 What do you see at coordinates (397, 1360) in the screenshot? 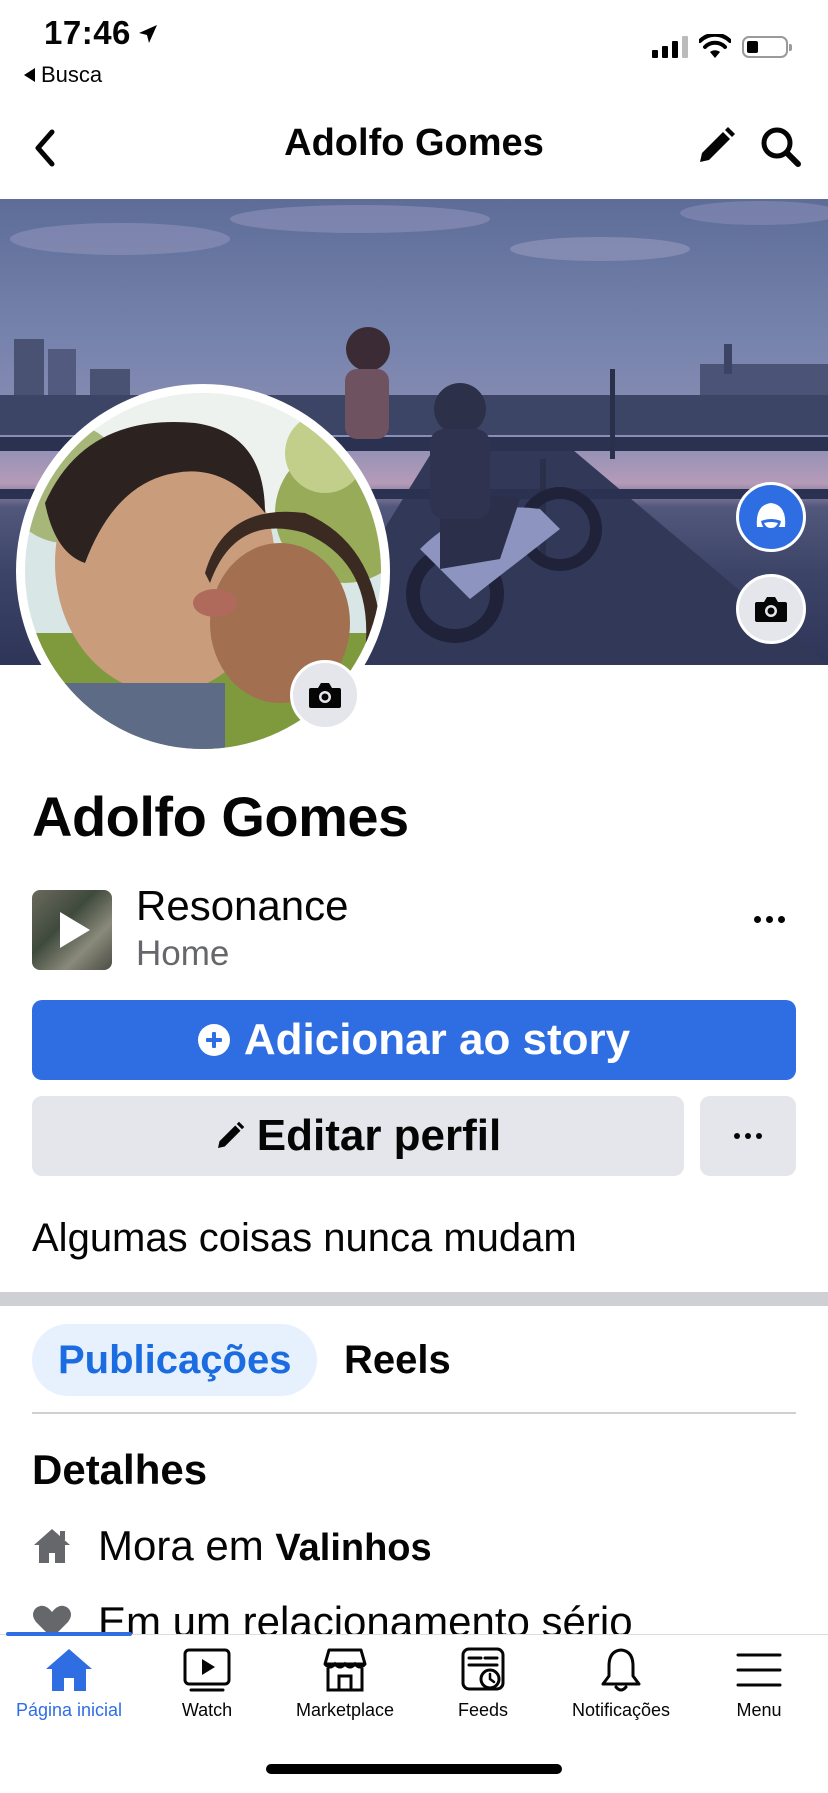
I see `tab-reels: Reels` at bounding box center [397, 1360].